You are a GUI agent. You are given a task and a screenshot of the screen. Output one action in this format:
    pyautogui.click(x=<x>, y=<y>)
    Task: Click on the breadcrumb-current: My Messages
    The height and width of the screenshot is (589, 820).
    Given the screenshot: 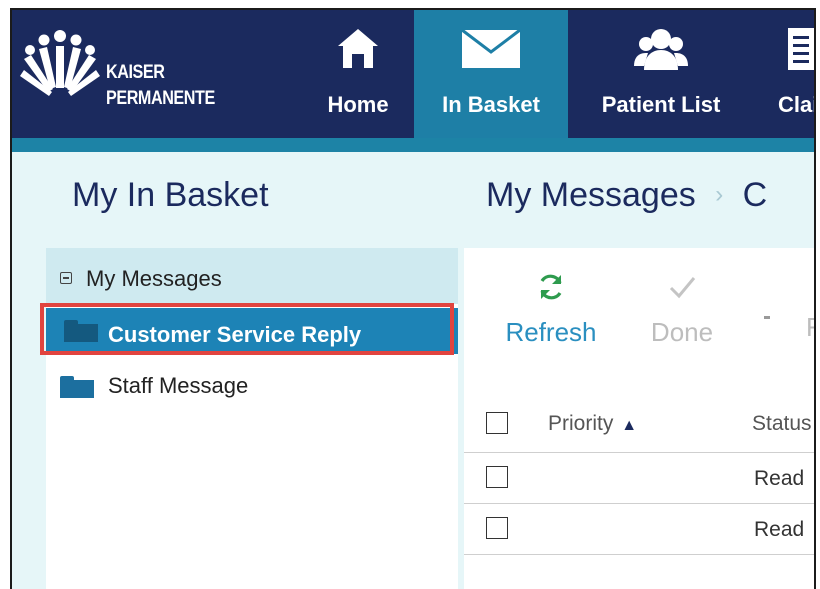 What is the action you would take?
    pyautogui.click(x=591, y=195)
    